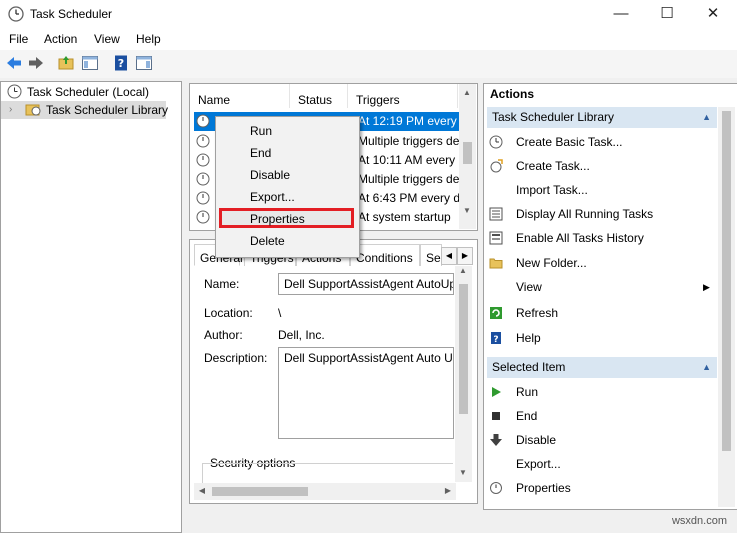  Describe the element at coordinates (527, 416) in the screenshot. I see `action-label: End` at that location.